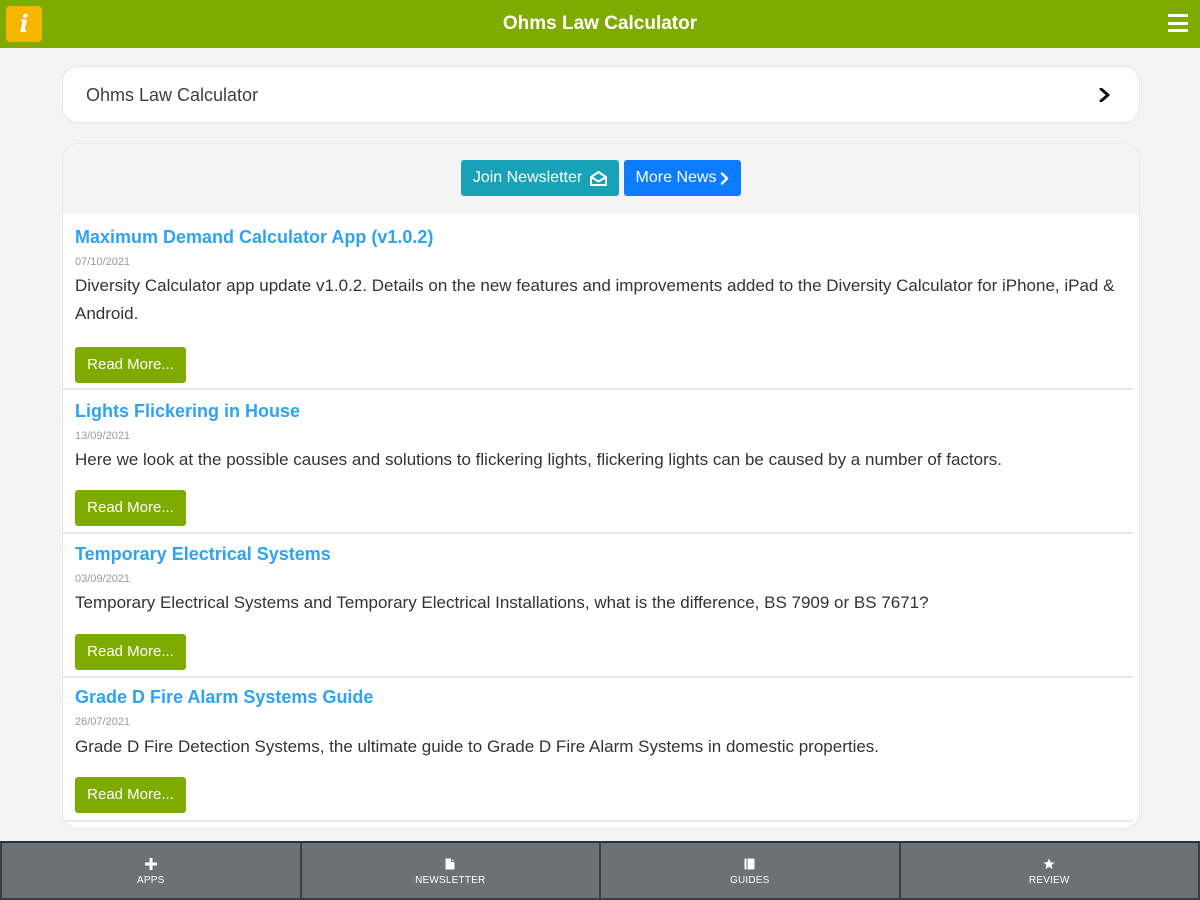  Describe the element at coordinates (751, 870) in the screenshot. I see `tab-guides: GUIDES` at that location.